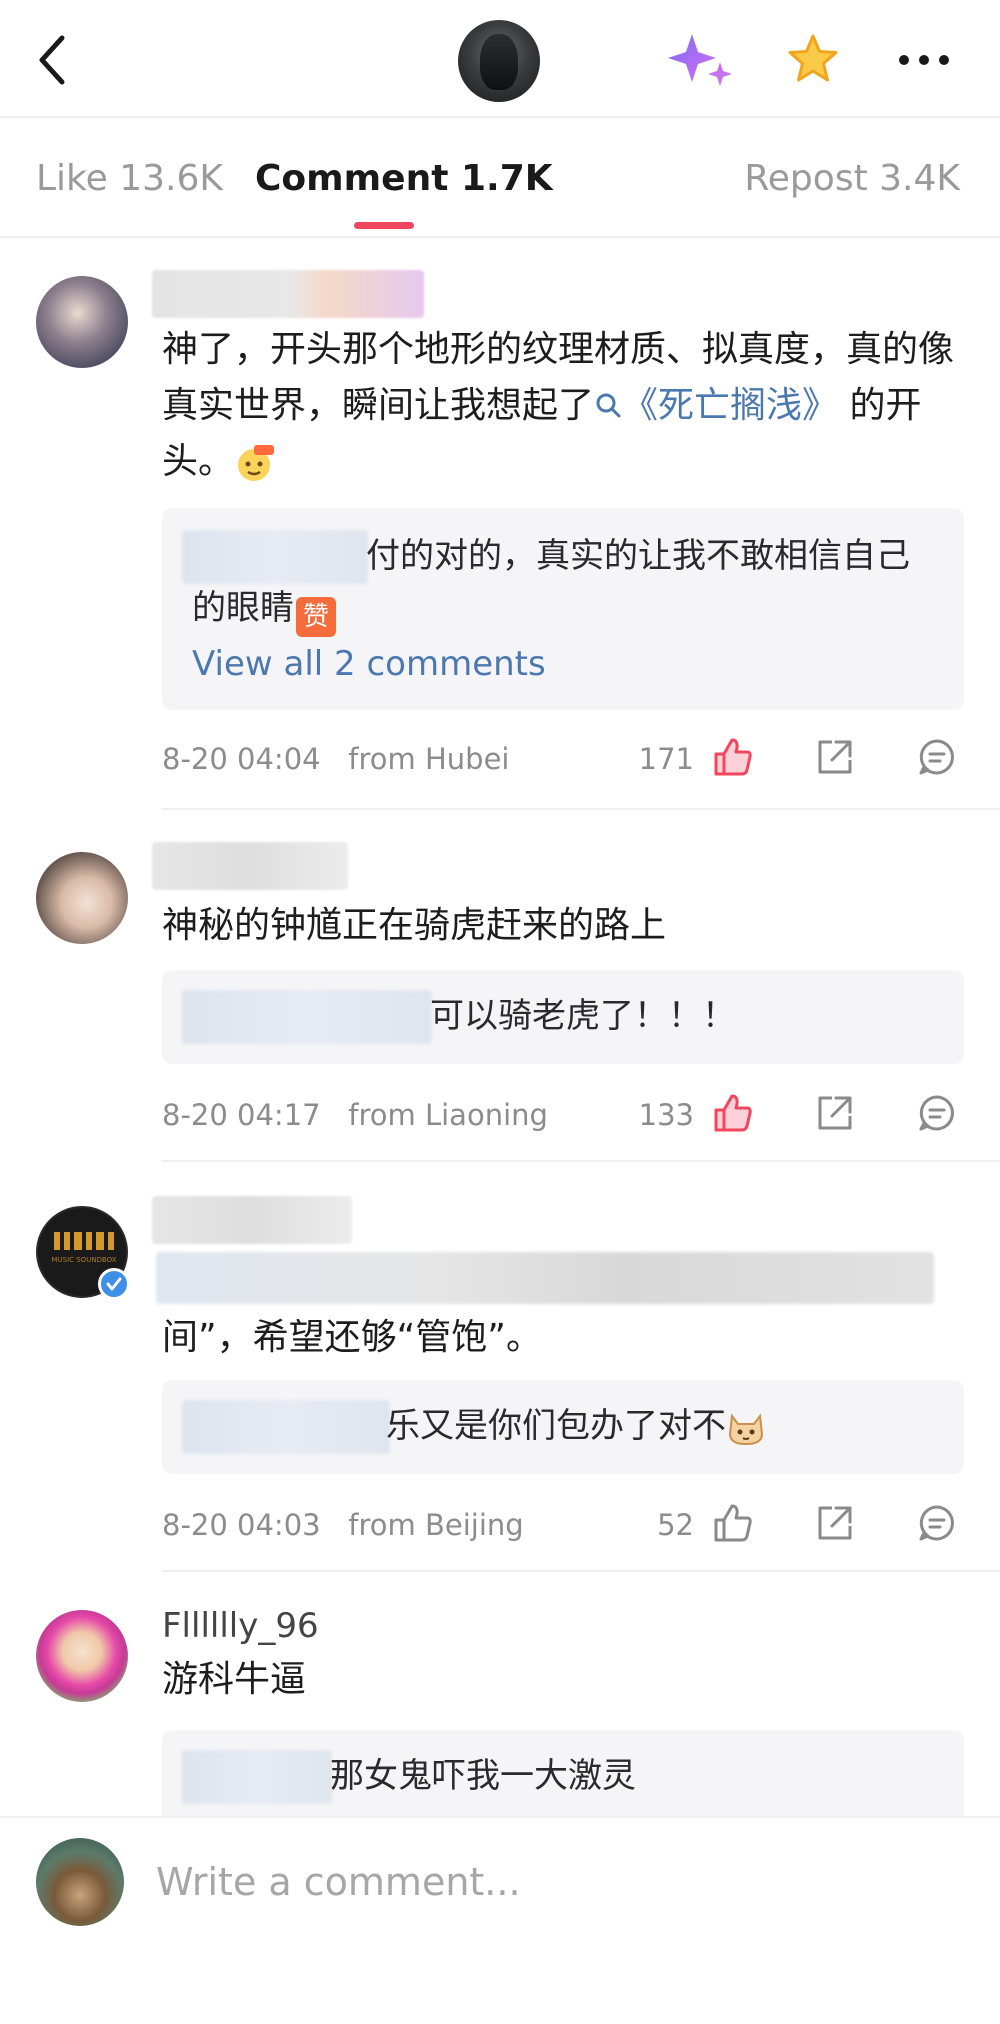 This screenshot has width=1000, height=2024. I want to click on engagement-tabs: Like 13.6K Comment 1.7K Repost 3.4K, so click(500, 179).